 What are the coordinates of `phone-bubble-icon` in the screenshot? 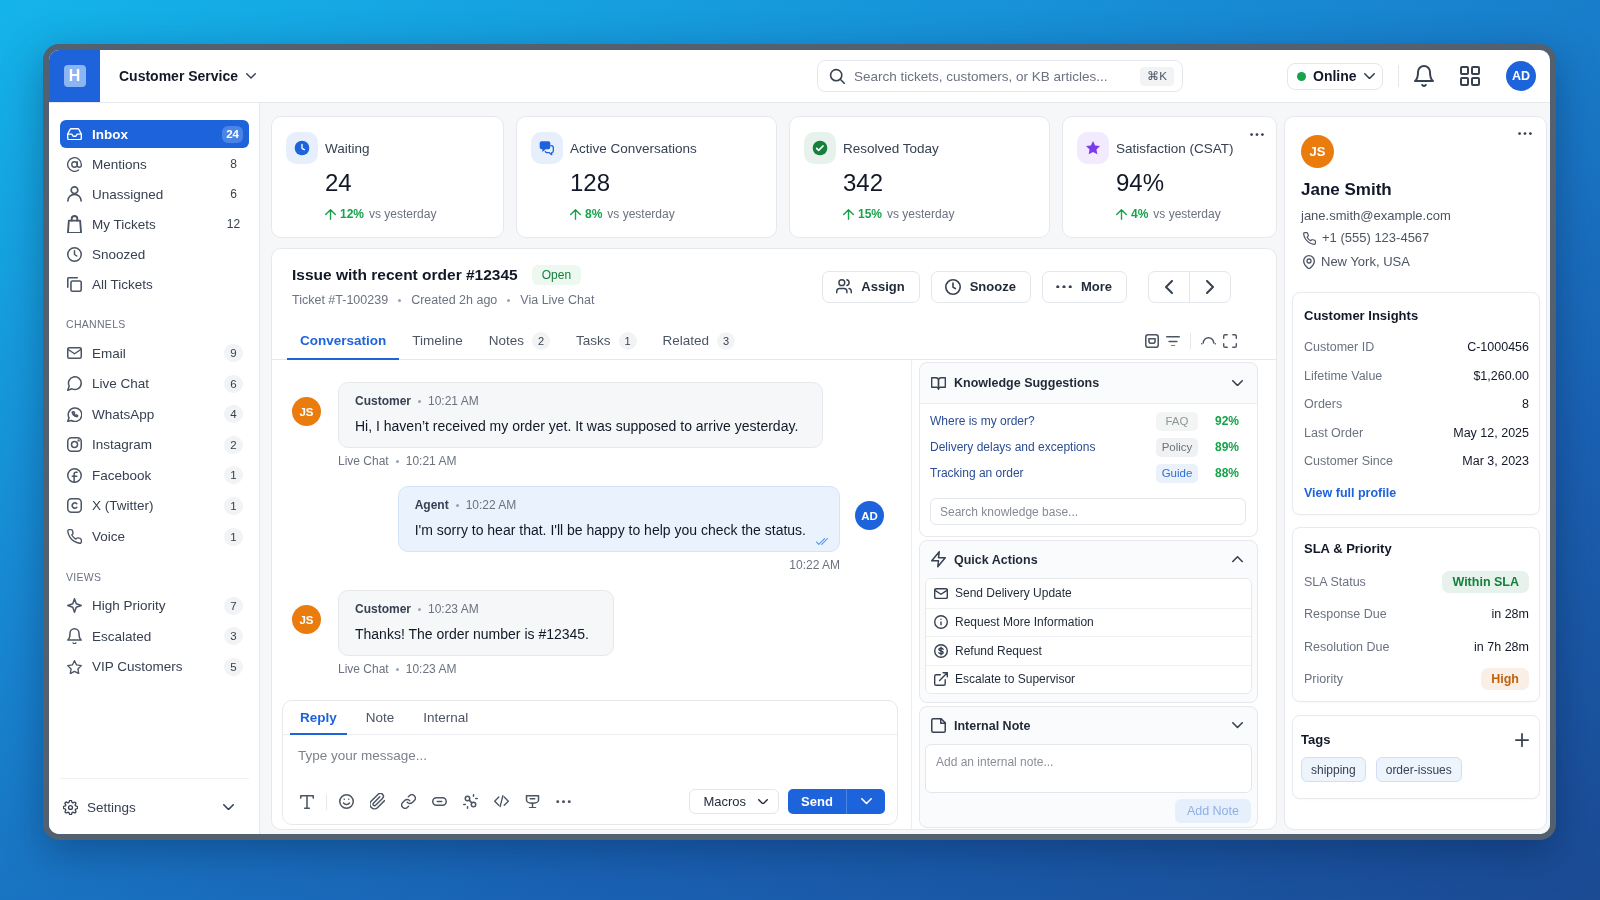 It's located at (74, 414).